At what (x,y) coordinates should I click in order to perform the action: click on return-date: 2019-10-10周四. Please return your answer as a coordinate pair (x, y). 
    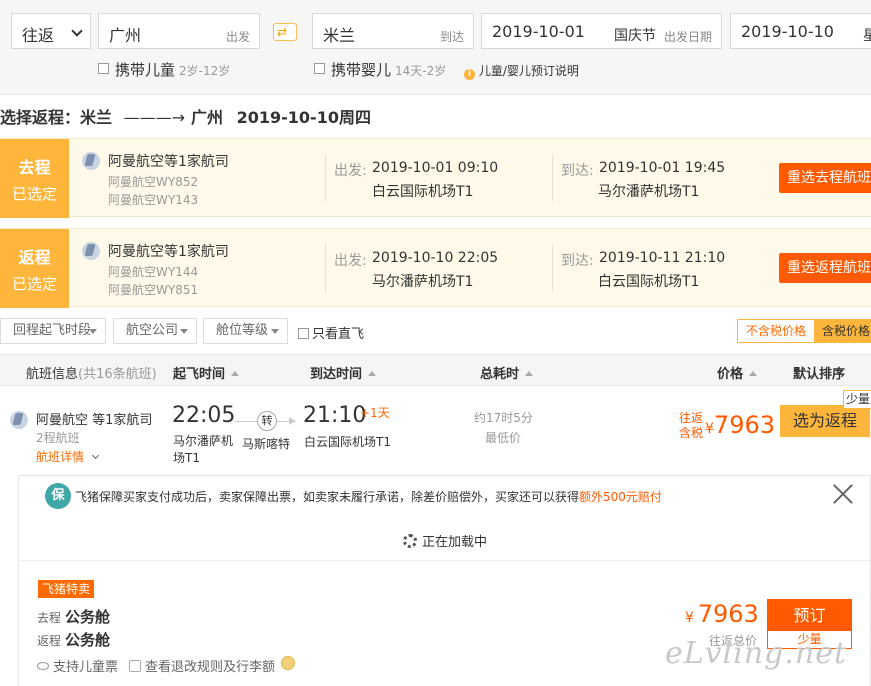
    Looking at the image, I should click on (303, 117).